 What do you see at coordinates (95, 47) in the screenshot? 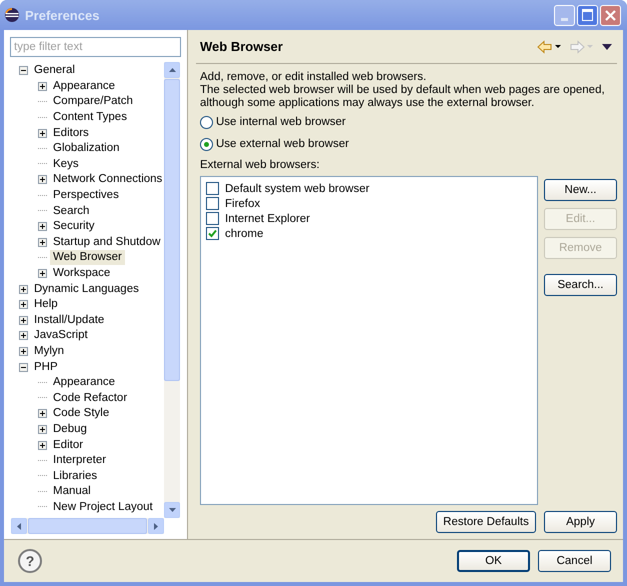
I see `filter-field: type filter text` at bounding box center [95, 47].